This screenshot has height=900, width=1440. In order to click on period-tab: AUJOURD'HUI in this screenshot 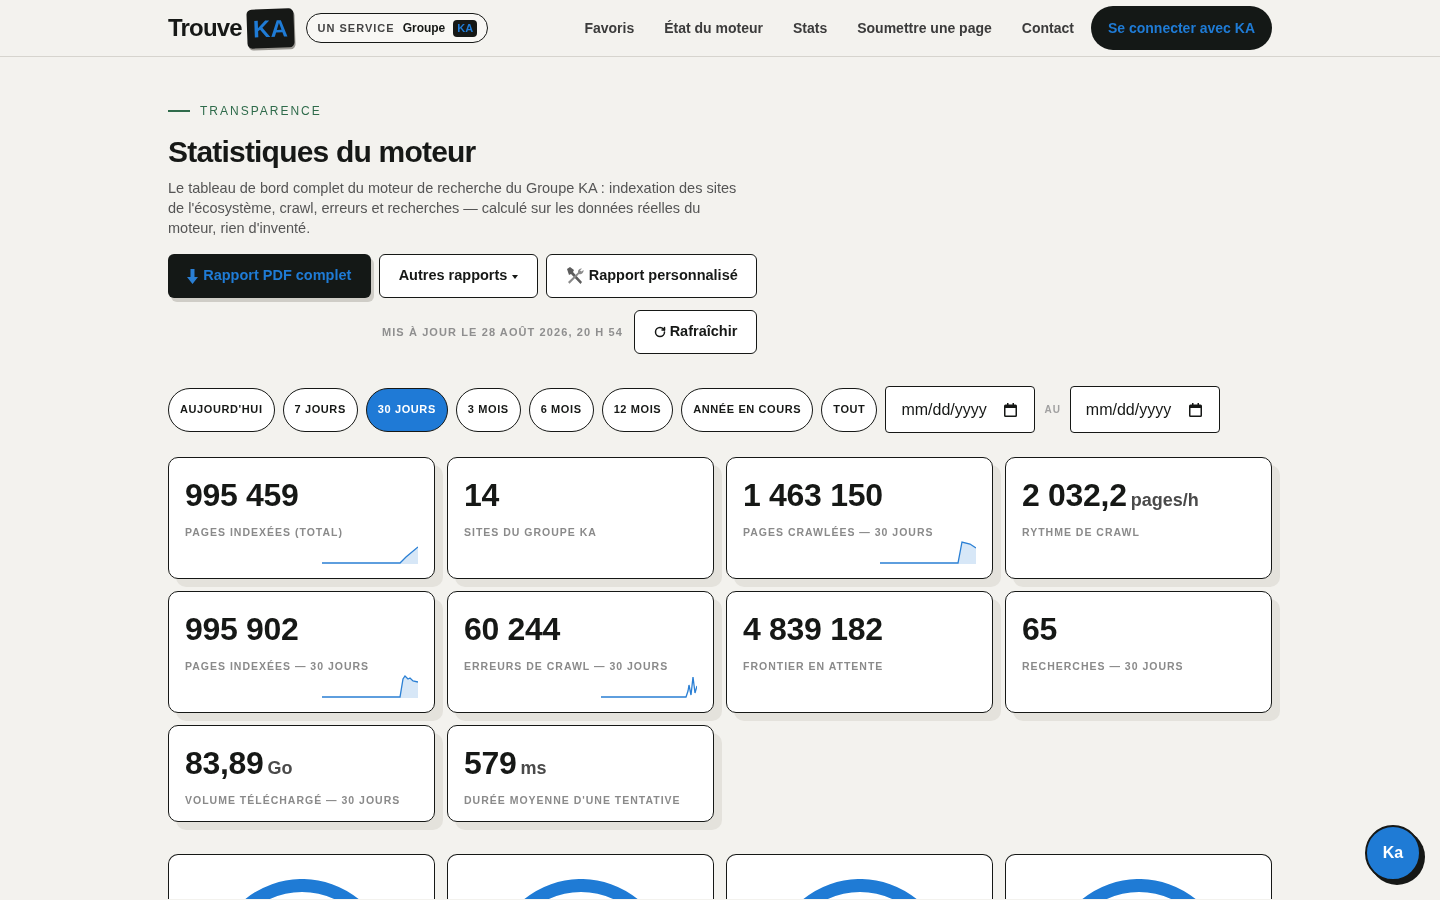, I will do `click(221, 409)`.